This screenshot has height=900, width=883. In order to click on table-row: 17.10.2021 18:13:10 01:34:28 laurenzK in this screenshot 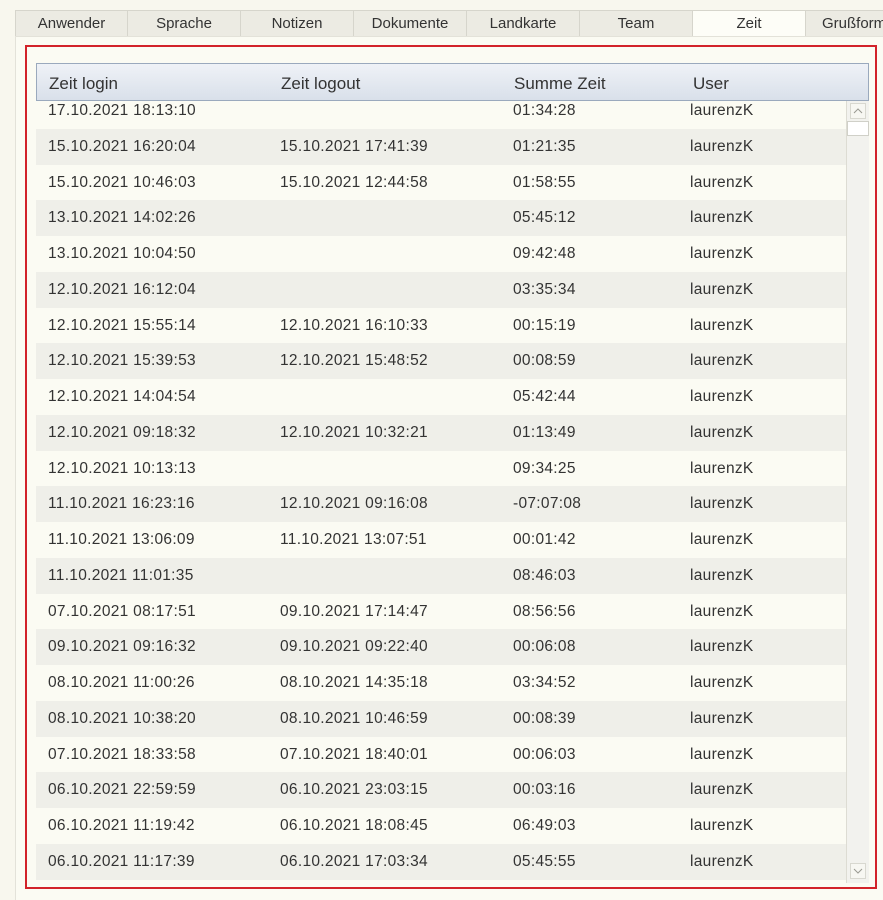, I will do `click(441, 115)`.